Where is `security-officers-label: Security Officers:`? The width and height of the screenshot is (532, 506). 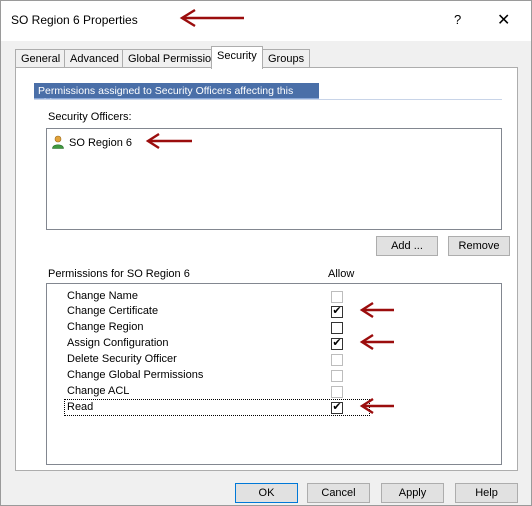
security-officers-label: Security Officers: is located at coordinates (90, 117).